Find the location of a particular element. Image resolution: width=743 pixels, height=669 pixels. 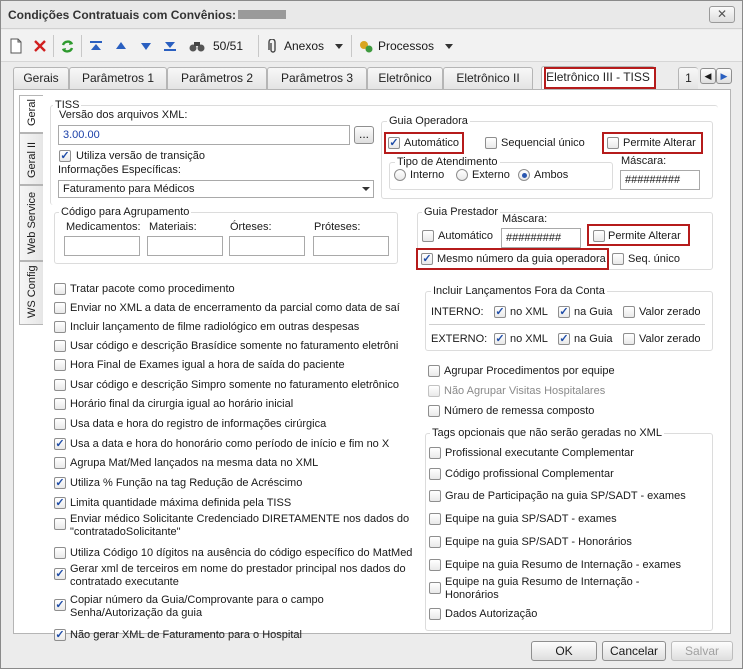

prostheses-label: Próteses: is located at coordinates (337, 227).